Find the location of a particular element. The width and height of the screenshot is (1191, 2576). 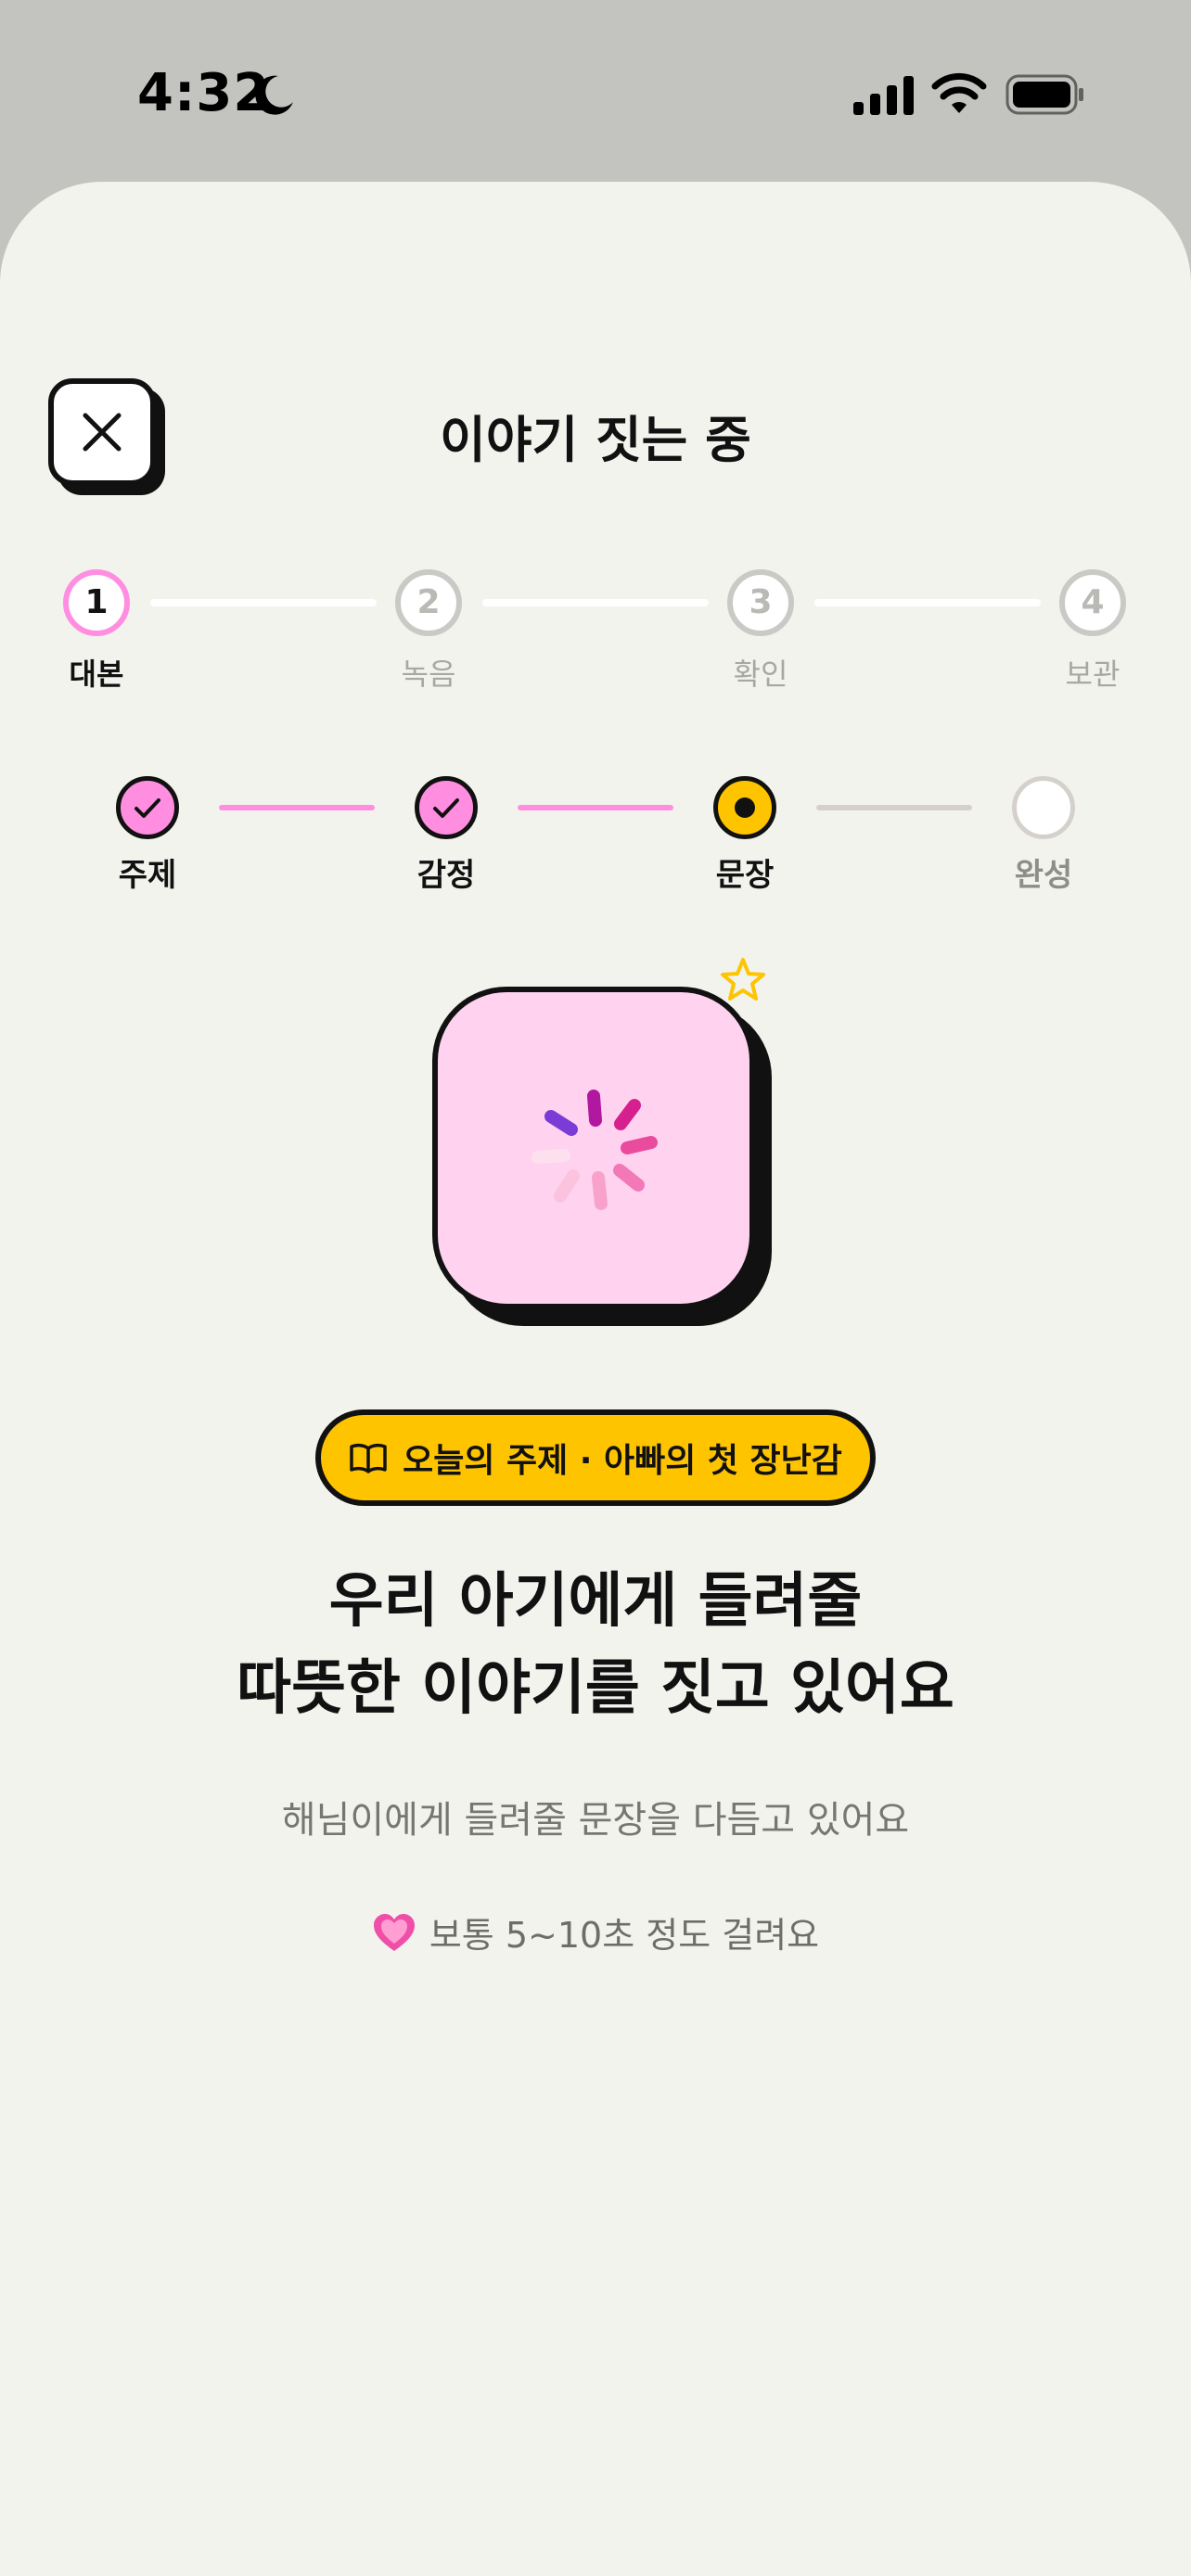

headline-line-2: 따뜻한 이야기를 짓고 있어요 is located at coordinates (595, 1688).